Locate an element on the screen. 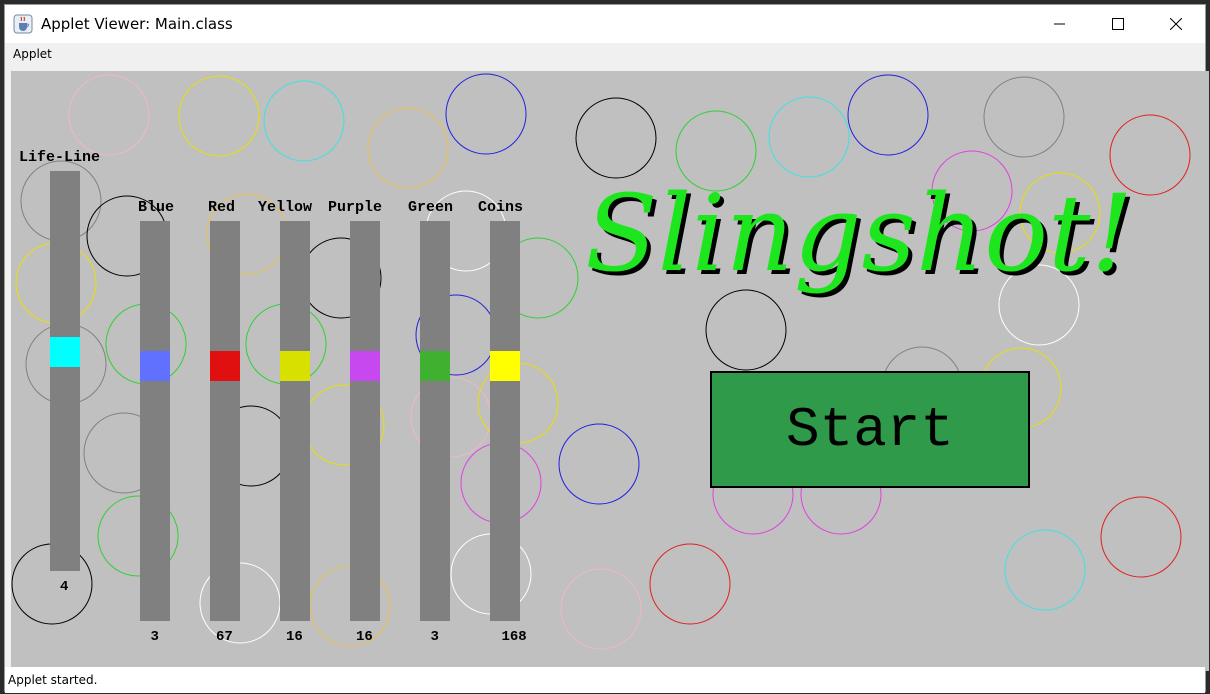 The height and width of the screenshot is (694, 1210). close-icon is located at coordinates (1176, 24).